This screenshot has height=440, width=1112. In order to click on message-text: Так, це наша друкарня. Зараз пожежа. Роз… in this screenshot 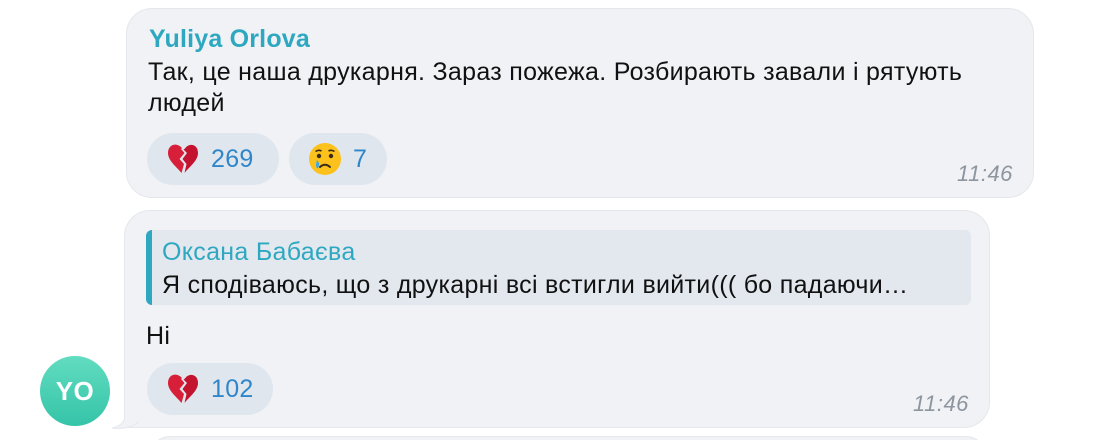, I will do `click(555, 87)`.